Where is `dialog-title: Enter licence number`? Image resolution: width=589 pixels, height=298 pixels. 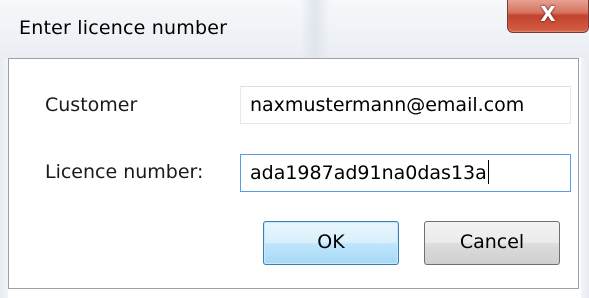 dialog-title: Enter licence number is located at coordinates (123, 28).